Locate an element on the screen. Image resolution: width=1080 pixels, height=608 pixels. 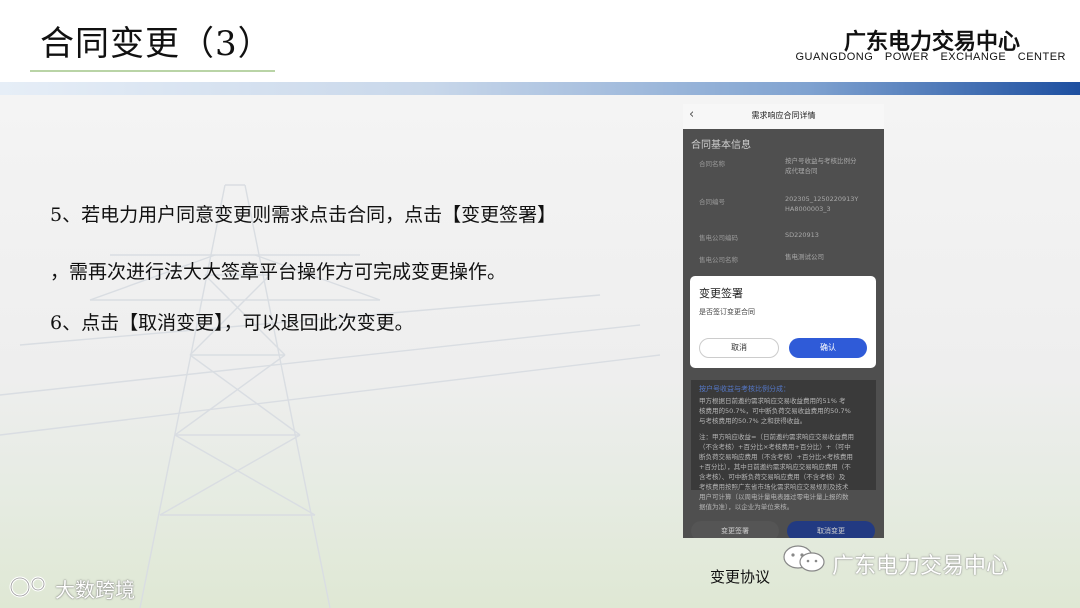
field-value: 按户号收益与考核比例分 成代理合同 is located at coordinates (821, 166).